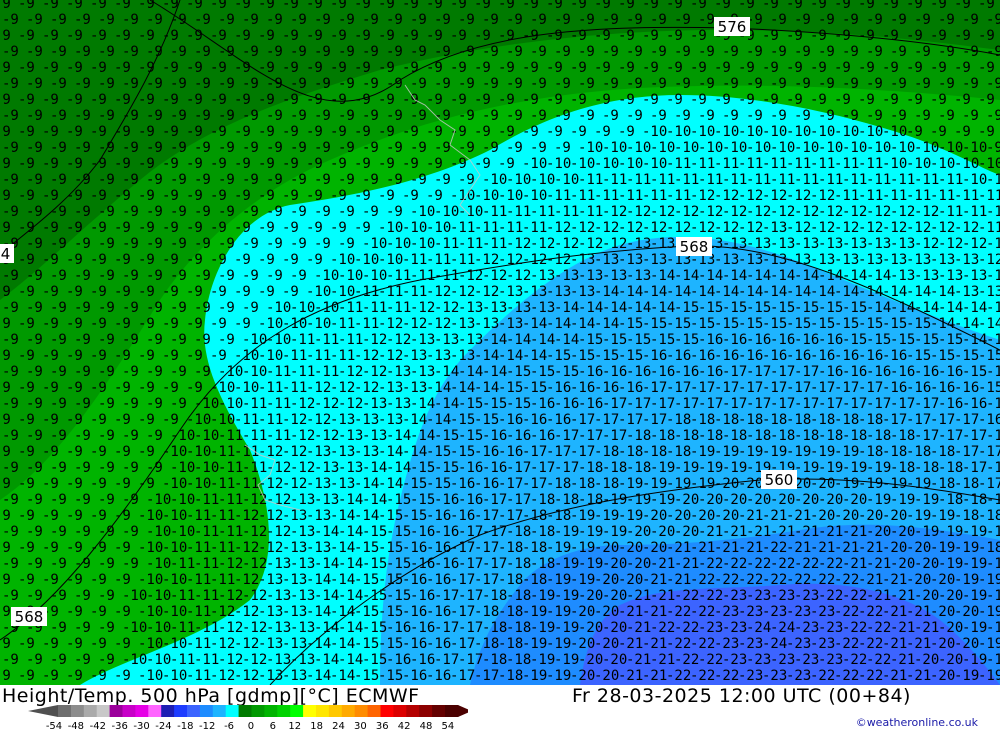 Image resolution: width=1000 pixels, height=733 pixels. What do you see at coordinates (917, 722) in the screenshot?
I see `credit-link: ©weatheronline.co.uk` at bounding box center [917, 722].